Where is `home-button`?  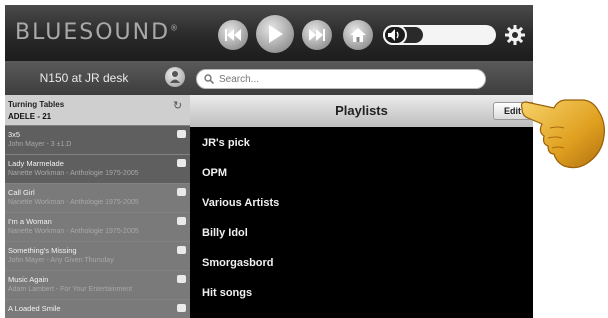
home-button is located at coordinates (358, 35).